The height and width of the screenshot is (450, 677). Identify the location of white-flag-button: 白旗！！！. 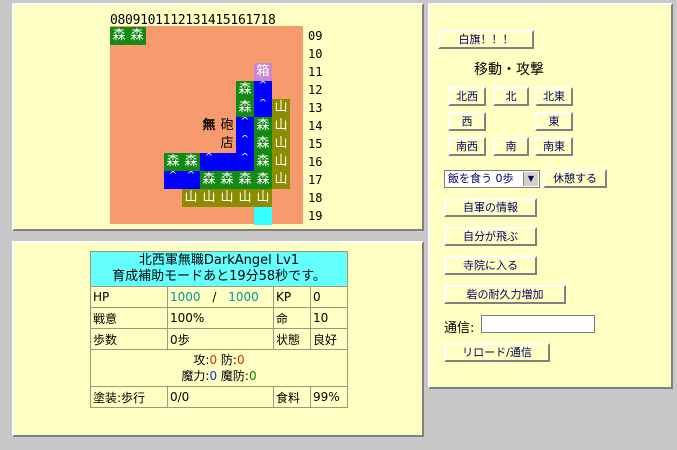
(486, 39).